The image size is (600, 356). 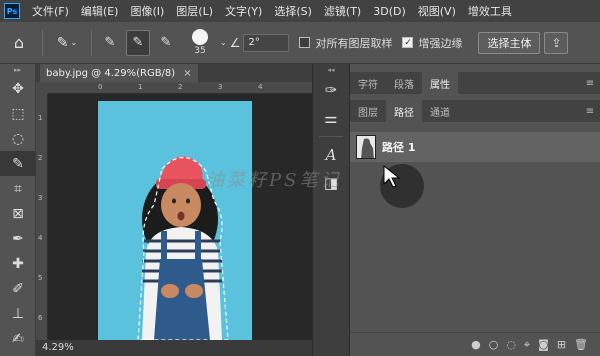 I want to click on enhance-edge-checkbox: ✓ 增强边缘, so click(x=432, y=43).